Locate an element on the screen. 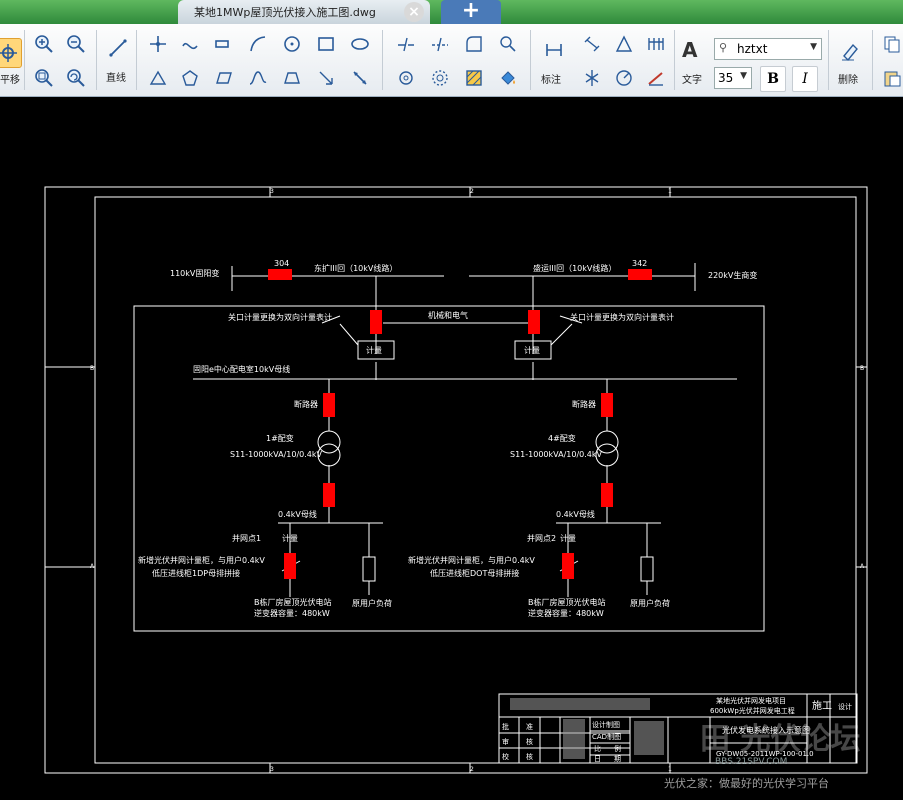 The image size is (903, 800). meter-left-label: 计量 is located at coordinates (374, 350).